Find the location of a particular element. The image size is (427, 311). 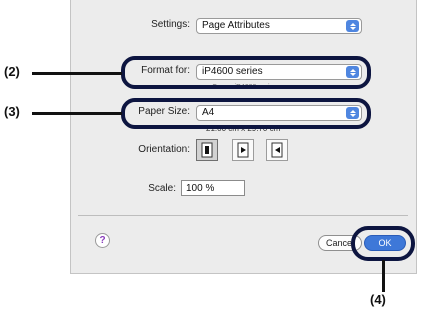

portrait-icon is located at coordinates (207, 150).